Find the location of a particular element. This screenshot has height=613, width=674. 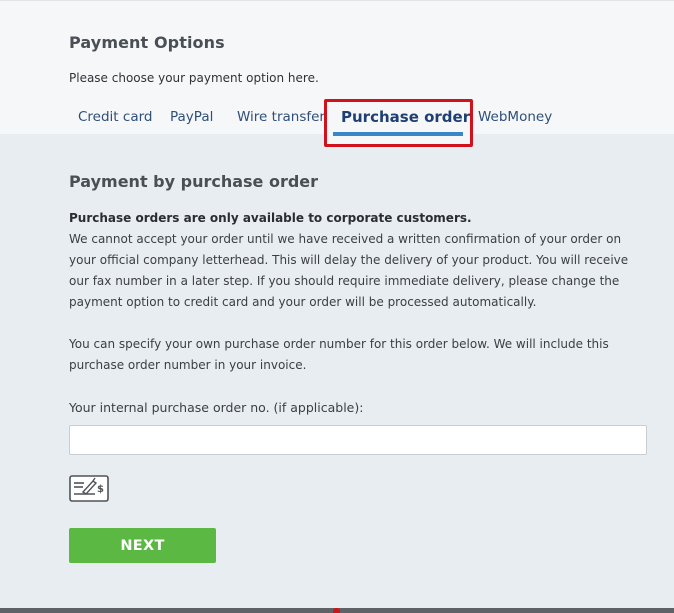

check-payment-icon: $ is located at coordinates (89, 488).